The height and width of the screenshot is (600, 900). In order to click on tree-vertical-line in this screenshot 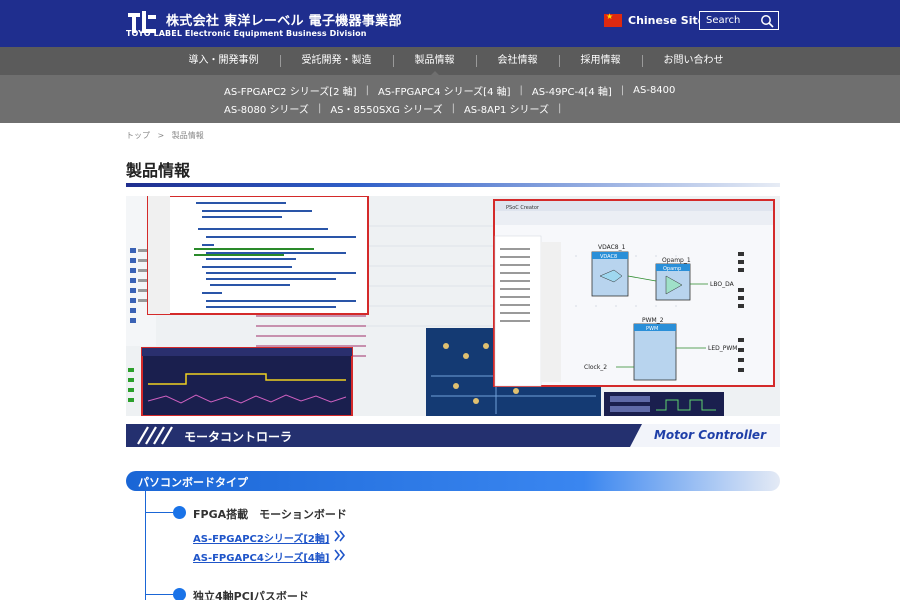, I will do `click(145, 545)`.